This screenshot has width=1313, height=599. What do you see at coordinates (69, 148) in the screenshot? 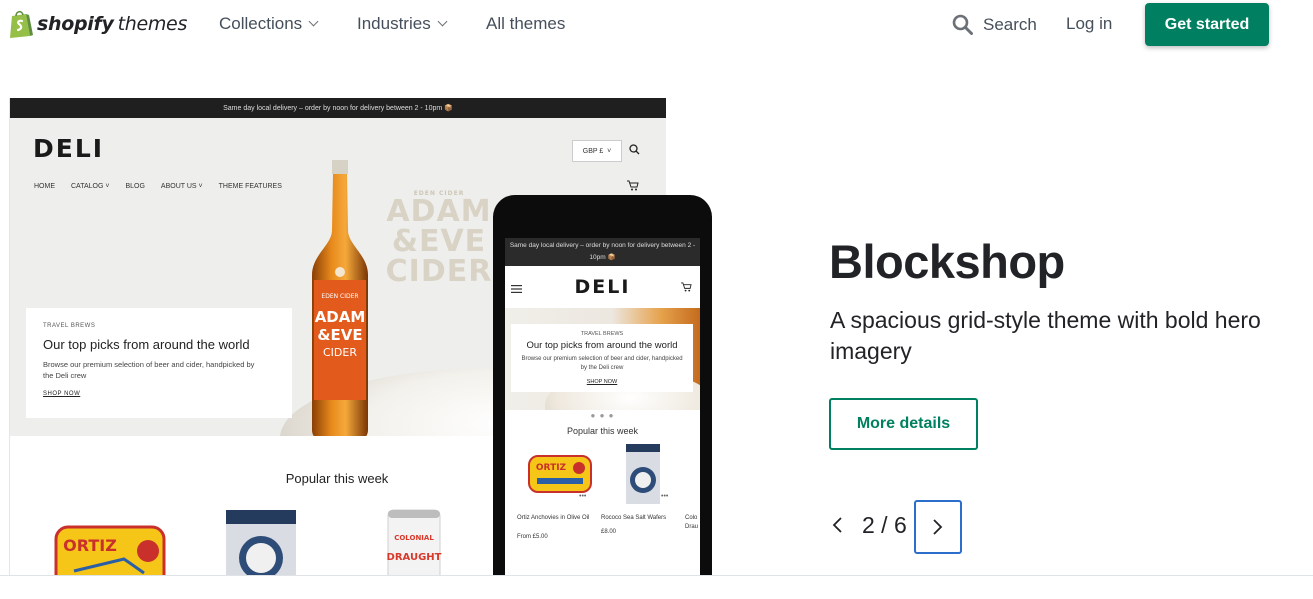
I see `preview-store-logo: DELI` at bounding box center [69, 148].